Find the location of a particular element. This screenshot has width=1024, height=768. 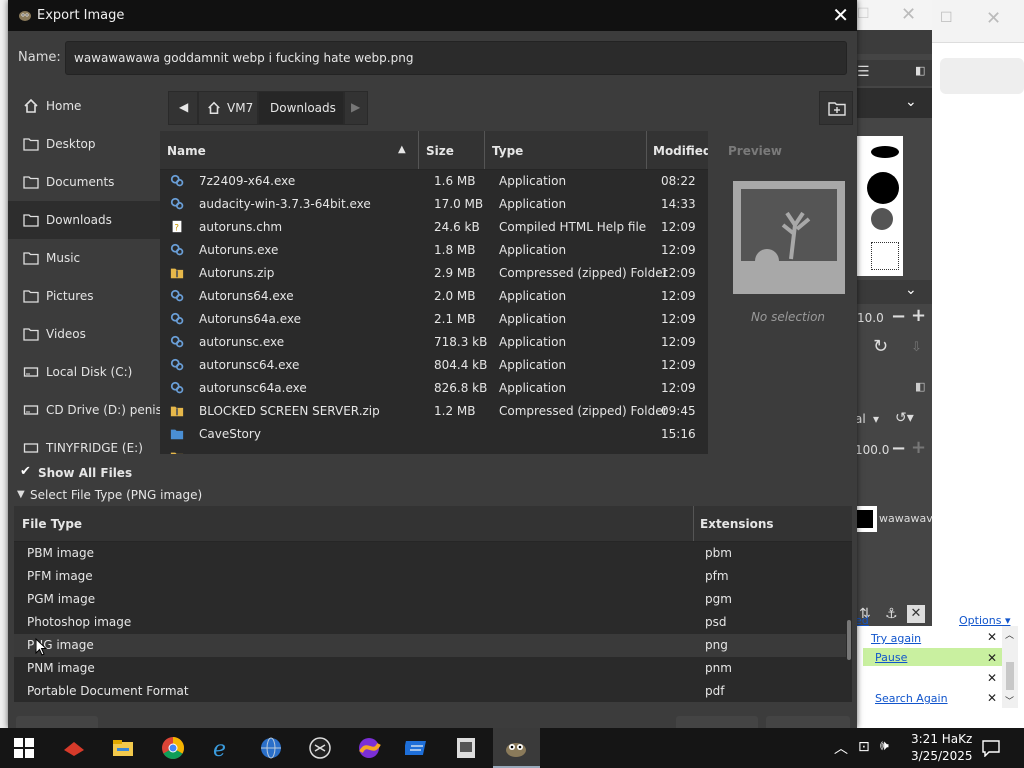

column-file-type: File Type is located at coordinates (52, 524).